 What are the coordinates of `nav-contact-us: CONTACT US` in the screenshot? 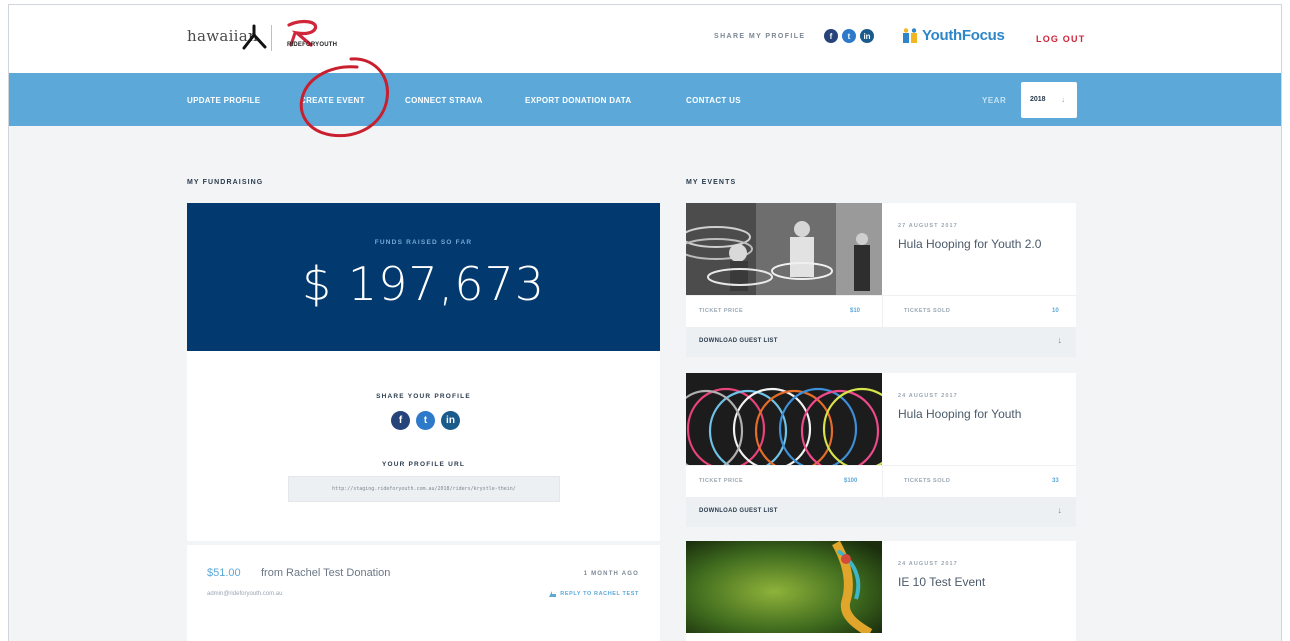 It's located at (713, 100).